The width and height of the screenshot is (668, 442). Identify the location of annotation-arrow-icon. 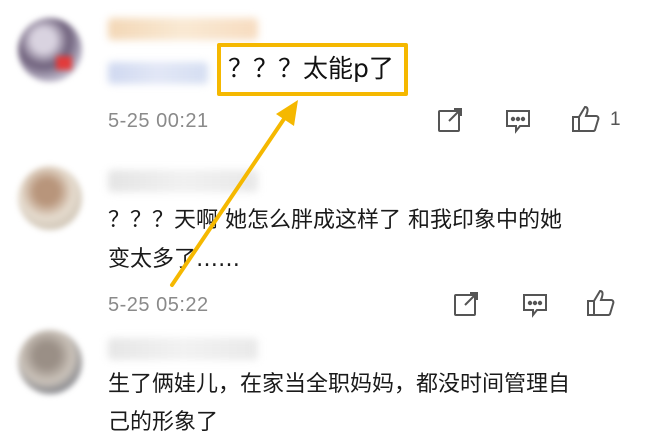
(234, 193).